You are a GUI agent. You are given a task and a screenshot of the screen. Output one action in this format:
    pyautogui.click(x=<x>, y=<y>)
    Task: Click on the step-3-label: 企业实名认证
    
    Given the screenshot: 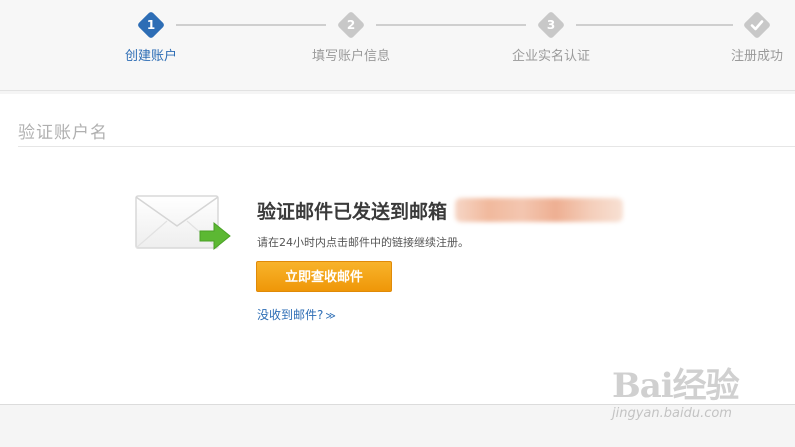 What is the action you would take?
    pyautogui.click(x=551, y=56)
    